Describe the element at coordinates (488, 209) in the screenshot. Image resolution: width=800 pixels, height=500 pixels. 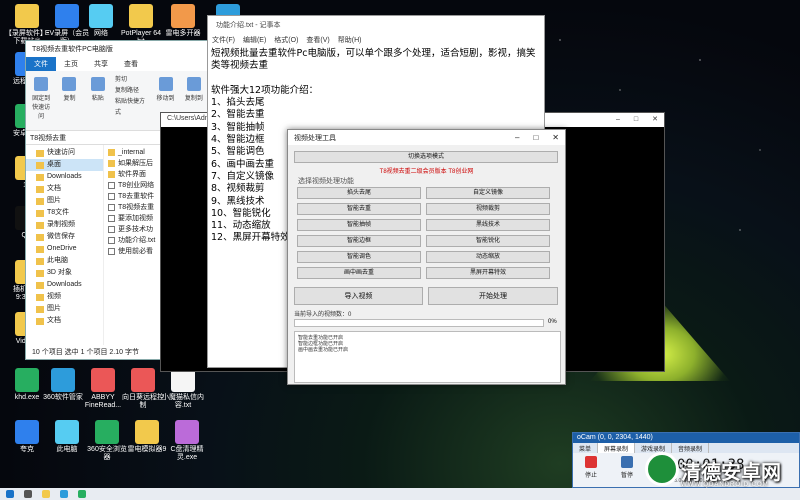
I see `feature-button: 视频裁剪` at that location.